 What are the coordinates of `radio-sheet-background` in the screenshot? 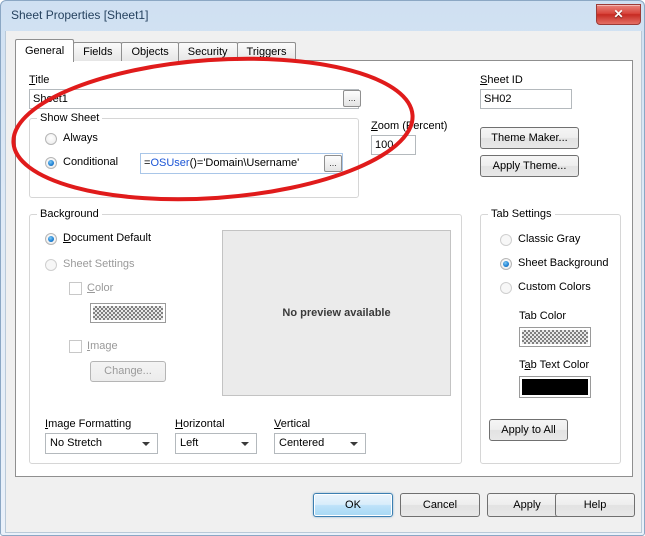 It's located at (506, 264).